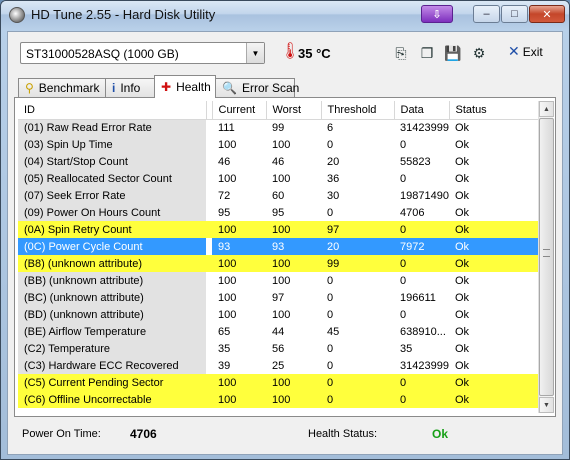  What do you see at coordinates (278, 195) in the screenshot?
I see `table-row: (07) Seek Error Rate 72 60 30 19871490 Ok` at bounding box center [278, 195].